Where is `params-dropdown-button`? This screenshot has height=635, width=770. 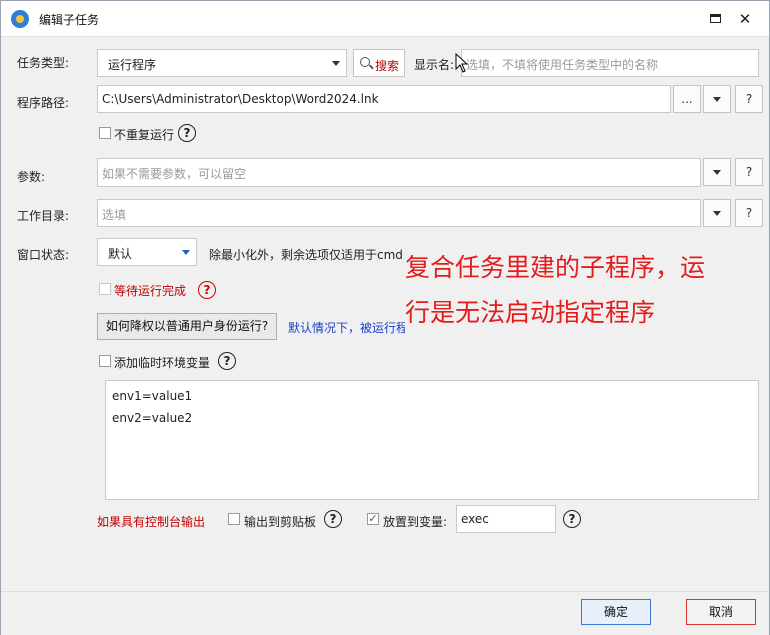 params-dropdown-button is located at coordinates (717, 172).